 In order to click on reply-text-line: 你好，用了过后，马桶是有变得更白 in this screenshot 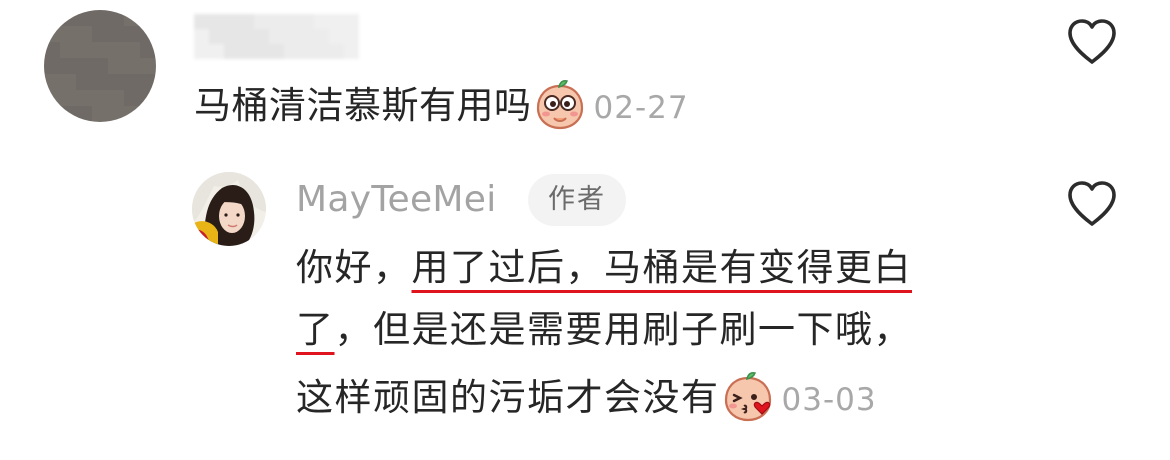, I will do `click(604, 268)`.